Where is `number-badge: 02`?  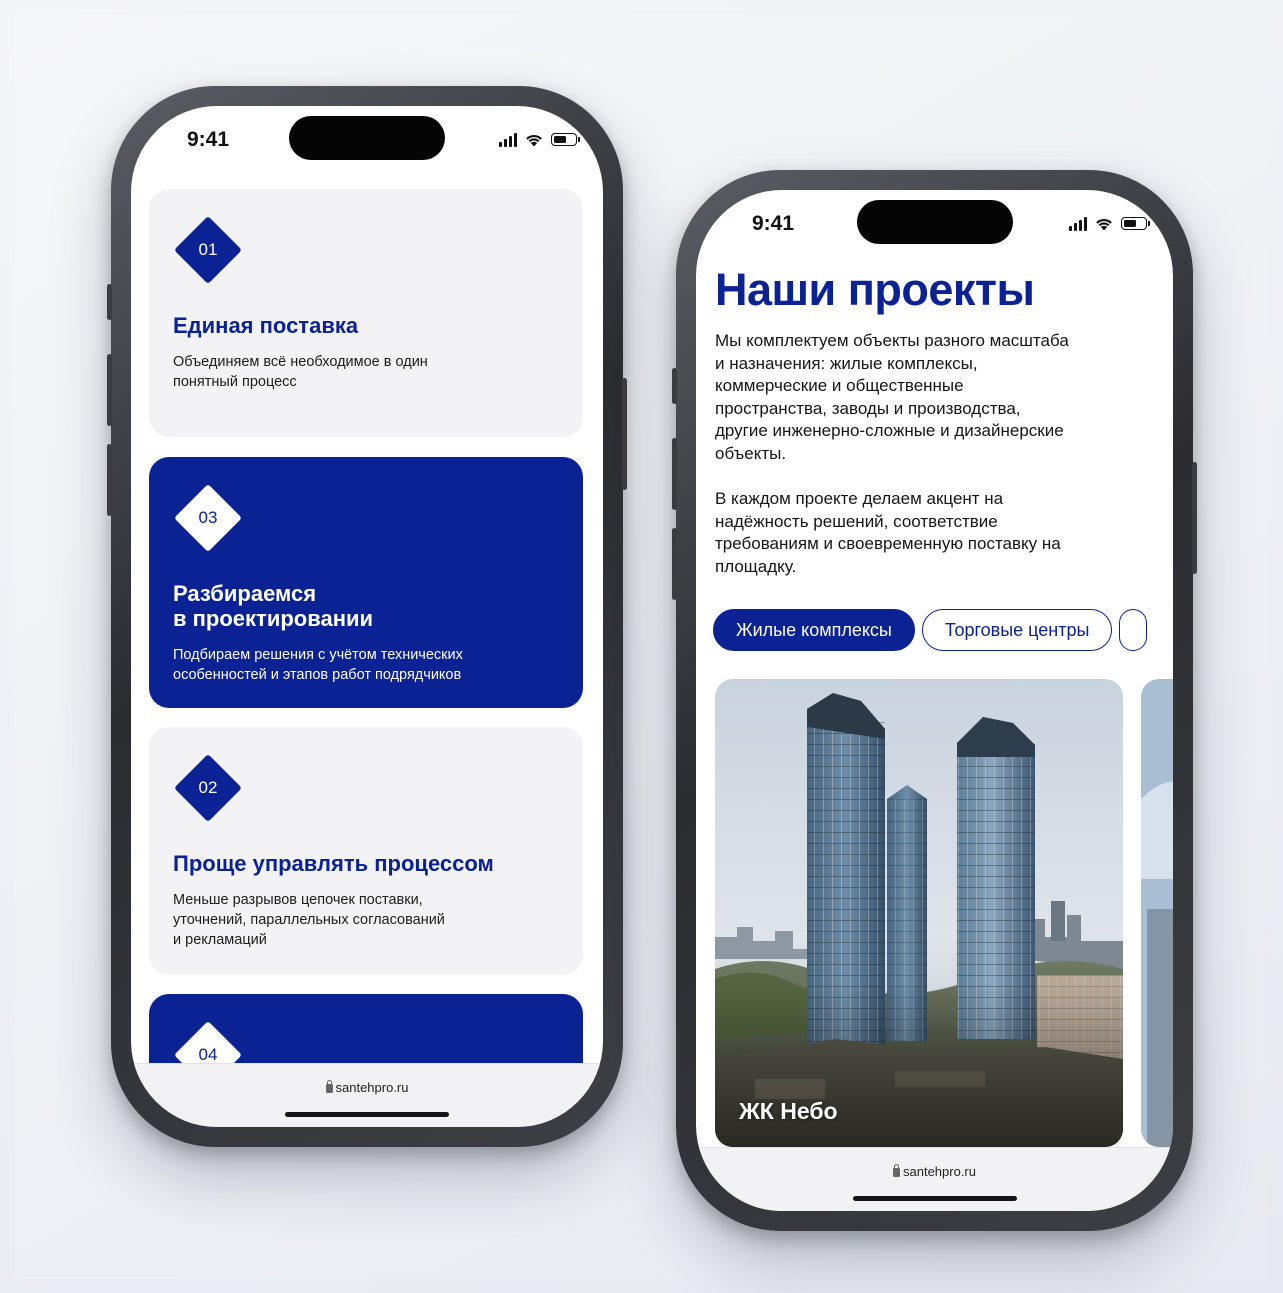 number-badge: 02 is located at coordinates (208, 788).